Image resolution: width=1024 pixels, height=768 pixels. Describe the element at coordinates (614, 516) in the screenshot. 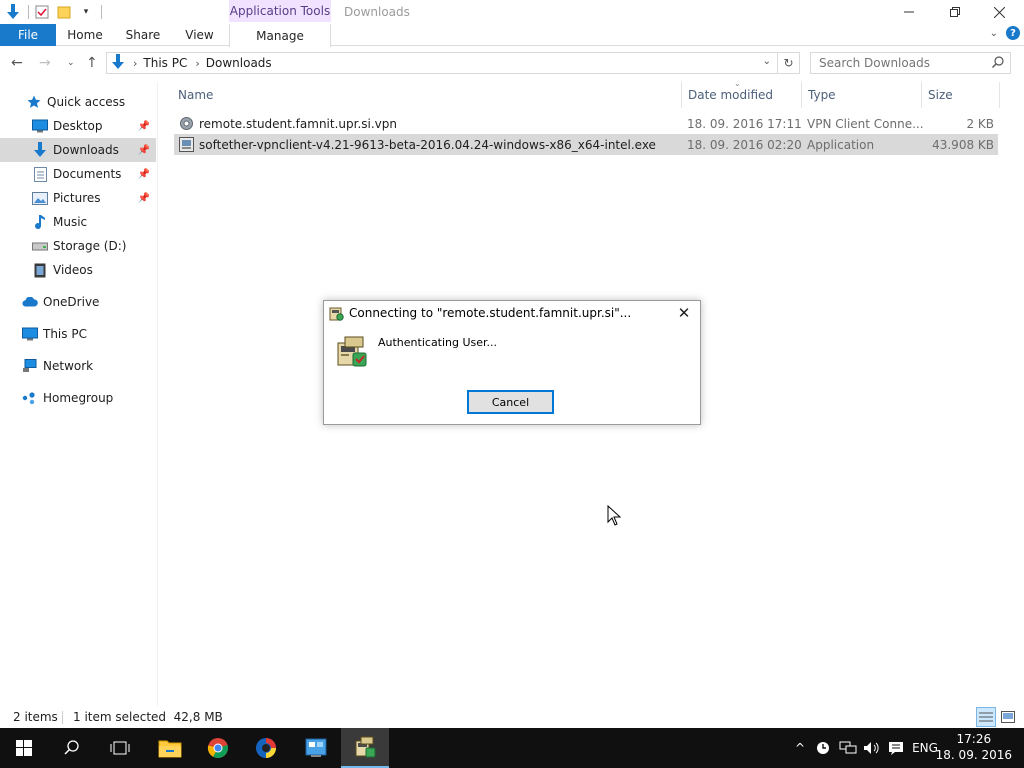

I see `mouse-cursor-icon` at that location.